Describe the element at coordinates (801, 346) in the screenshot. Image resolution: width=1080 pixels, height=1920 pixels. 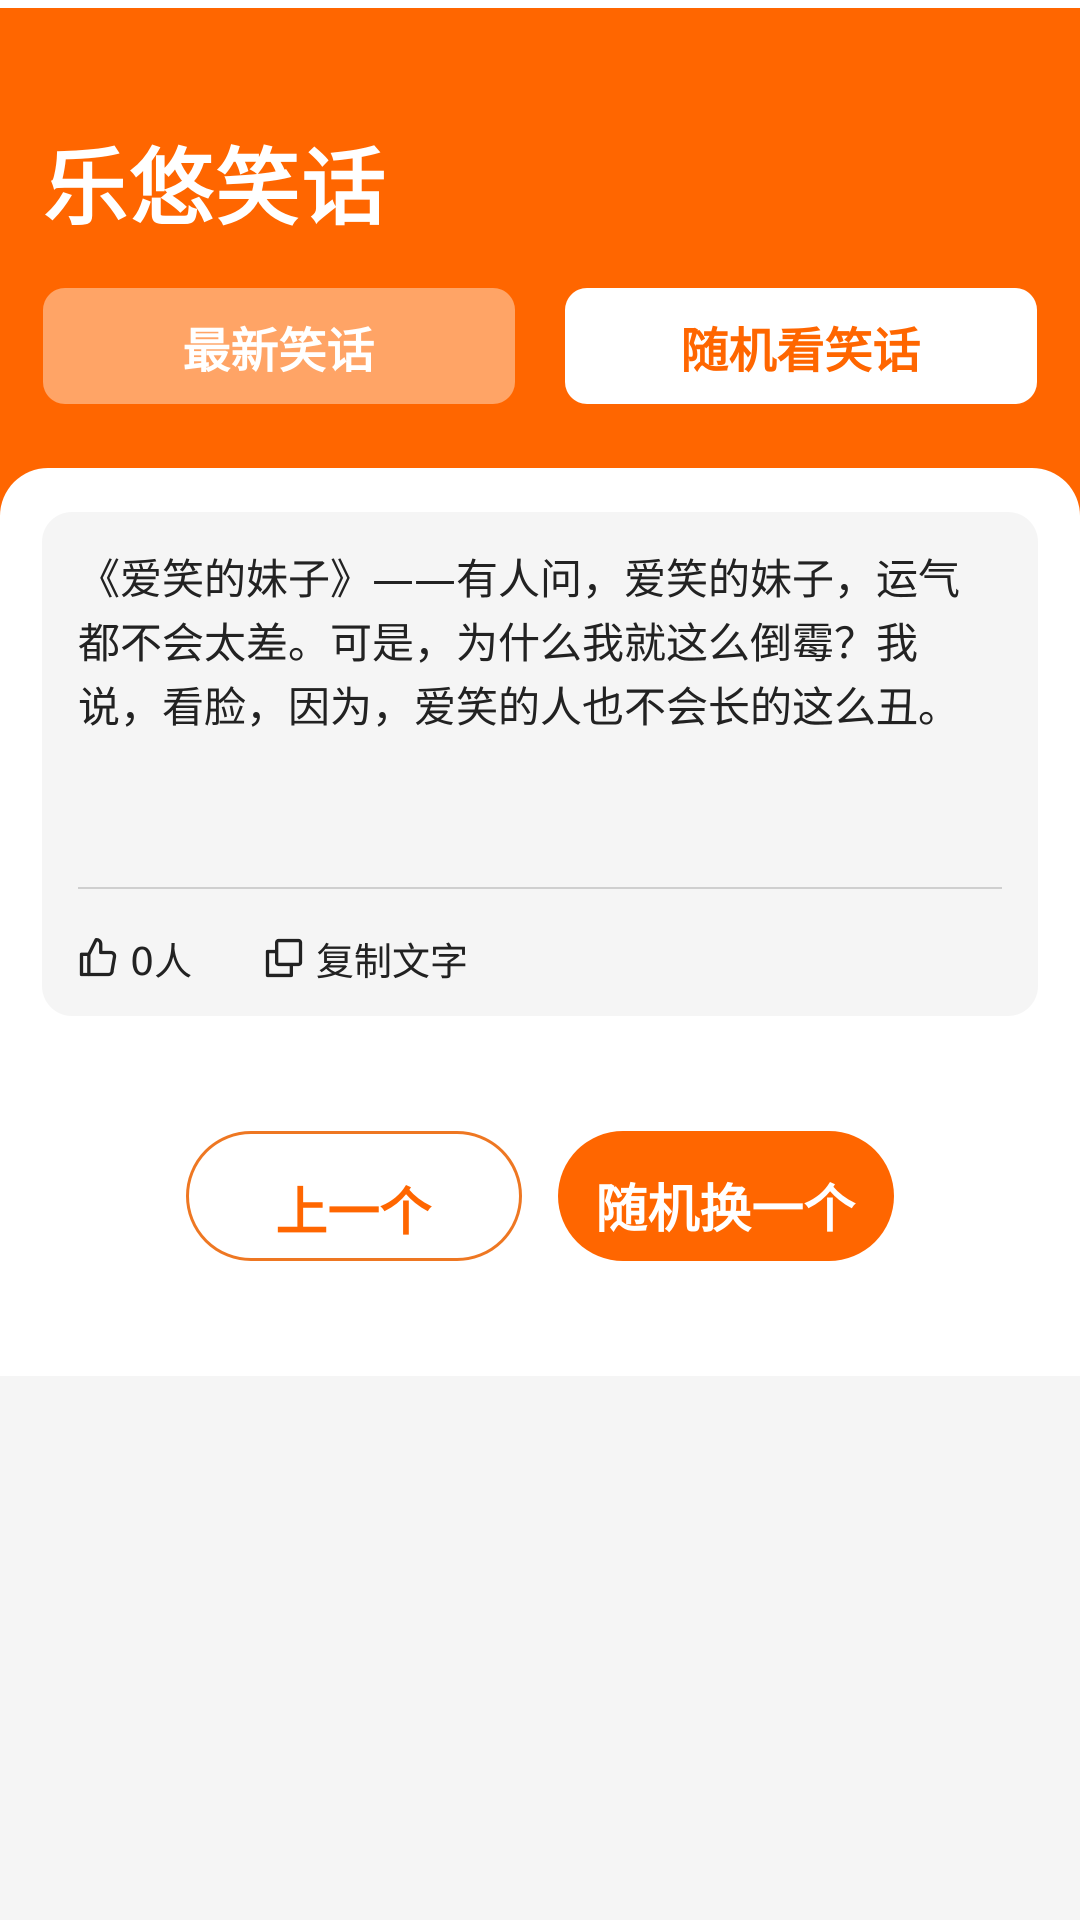
I see `tab-random-jokes: 随机看笑话` at that location.